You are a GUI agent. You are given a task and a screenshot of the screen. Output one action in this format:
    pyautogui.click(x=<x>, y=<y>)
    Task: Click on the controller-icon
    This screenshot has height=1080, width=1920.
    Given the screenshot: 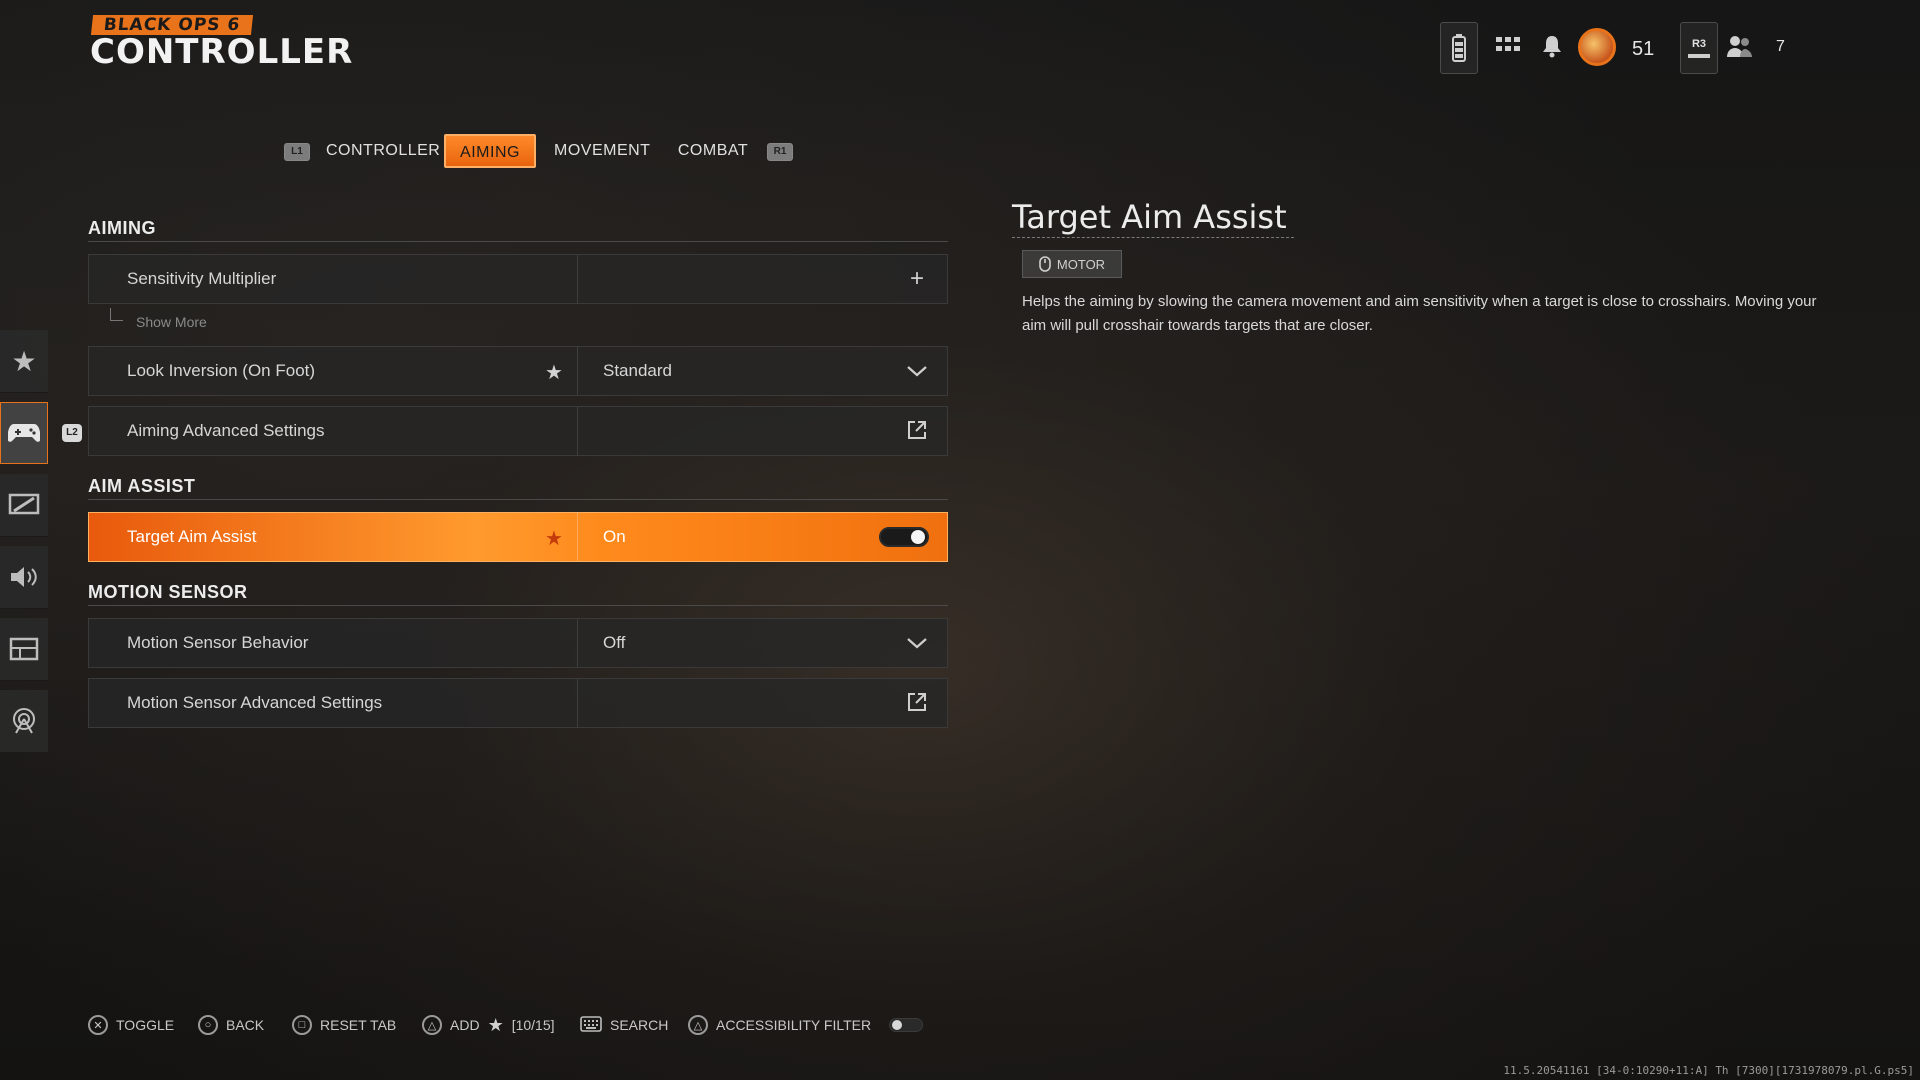 What is the action you would take?
    pyautogui.click(x=24, y=433)
    